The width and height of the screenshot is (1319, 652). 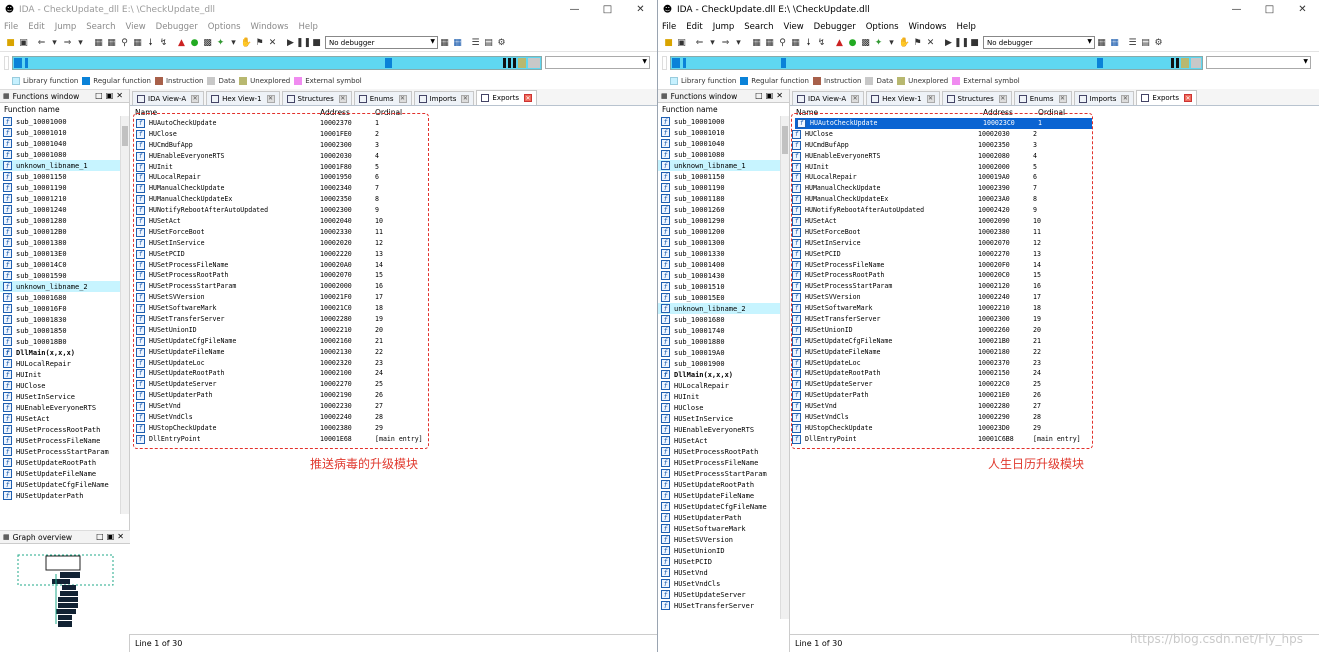 I want to click on function-list-item: f sub_10001010, so click(x=64, y=132).